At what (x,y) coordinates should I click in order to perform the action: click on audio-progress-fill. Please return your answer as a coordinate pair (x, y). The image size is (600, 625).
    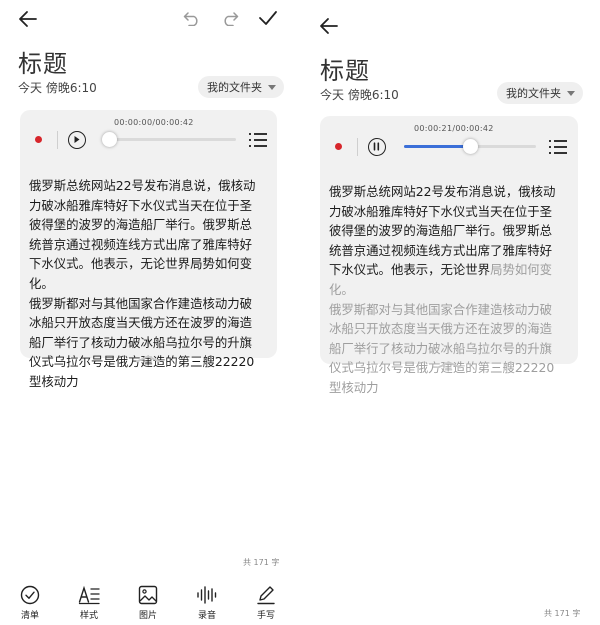
    Looking at the image, I should click on (437, 146).